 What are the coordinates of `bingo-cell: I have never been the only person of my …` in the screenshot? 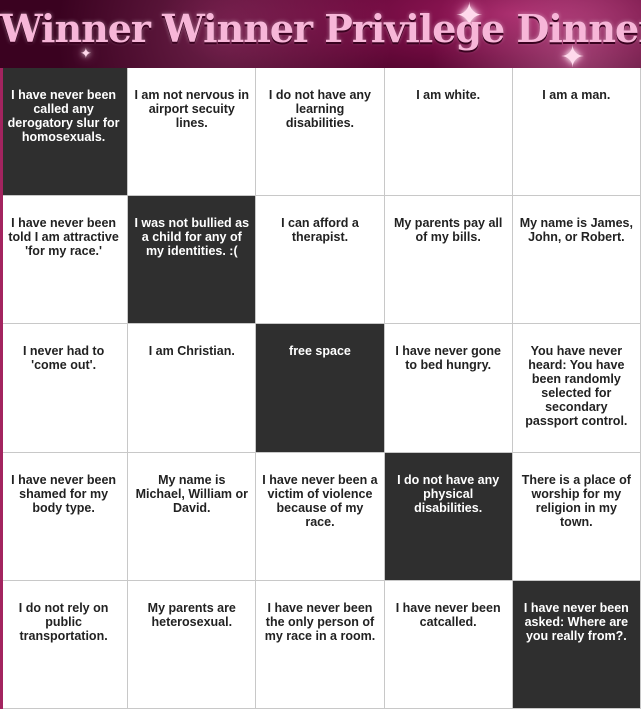 It's located at (320, 644).